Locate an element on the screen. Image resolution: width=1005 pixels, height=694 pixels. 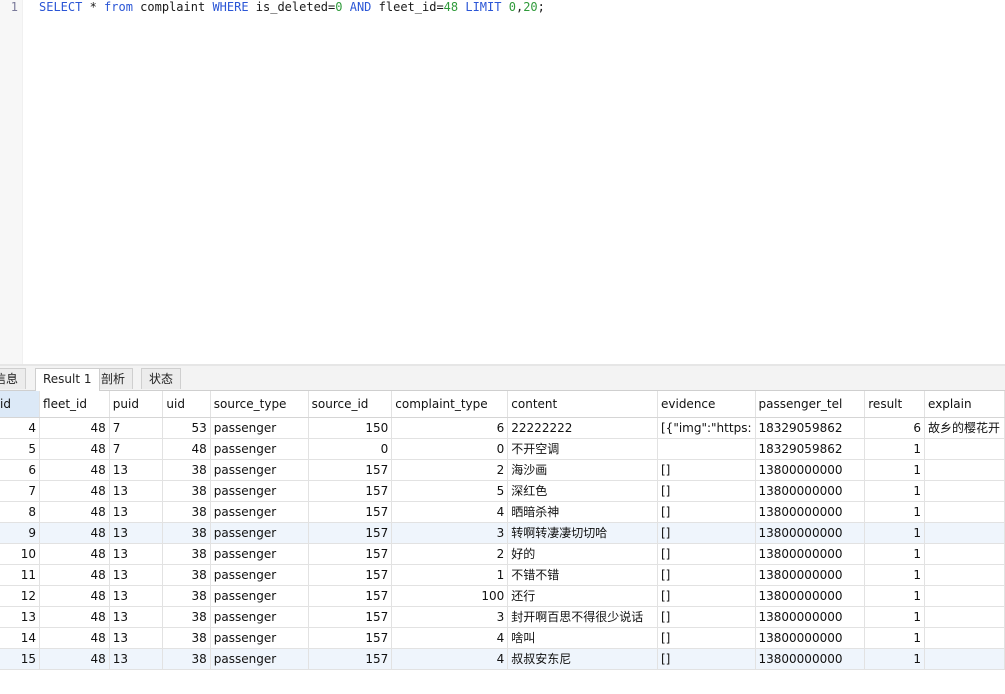
column-header-content: content is located at coordinates (582, 404).